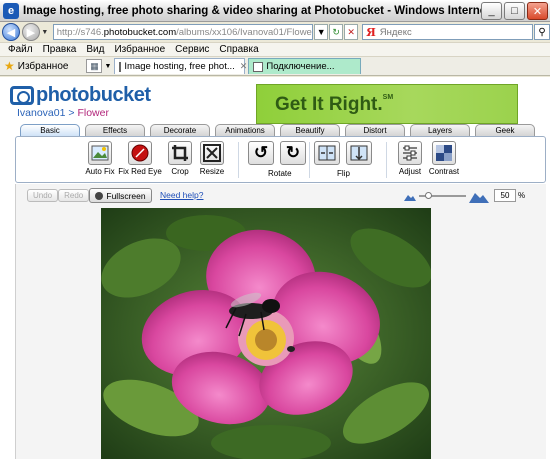  Describe the element at coordinates (180, 171) in the screenshot. I see `crop-label: Crop` at that location.